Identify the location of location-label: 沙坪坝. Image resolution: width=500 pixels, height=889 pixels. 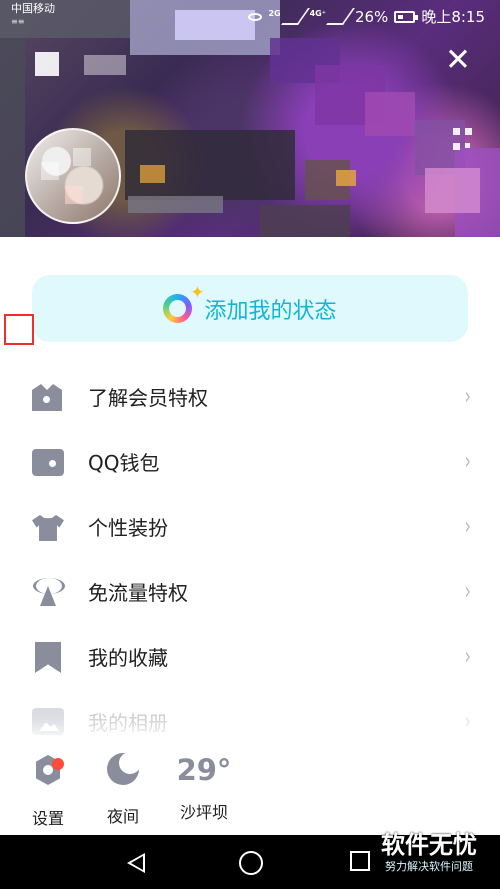
(203, 812).